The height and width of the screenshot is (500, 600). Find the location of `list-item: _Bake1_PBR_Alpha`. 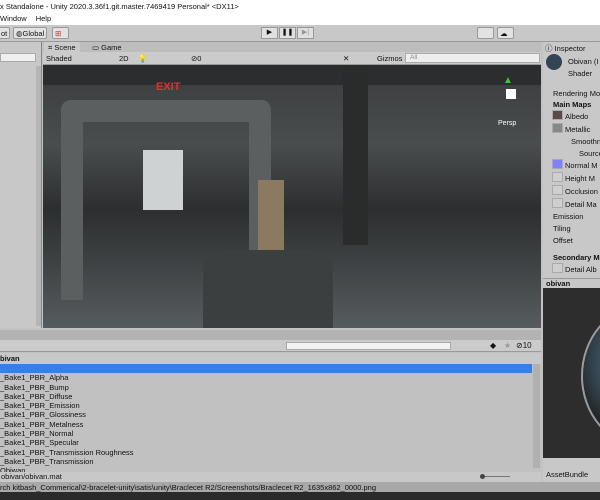

list-item: _Bake1_PBR_Alpha is located at coordinates (266, 377).